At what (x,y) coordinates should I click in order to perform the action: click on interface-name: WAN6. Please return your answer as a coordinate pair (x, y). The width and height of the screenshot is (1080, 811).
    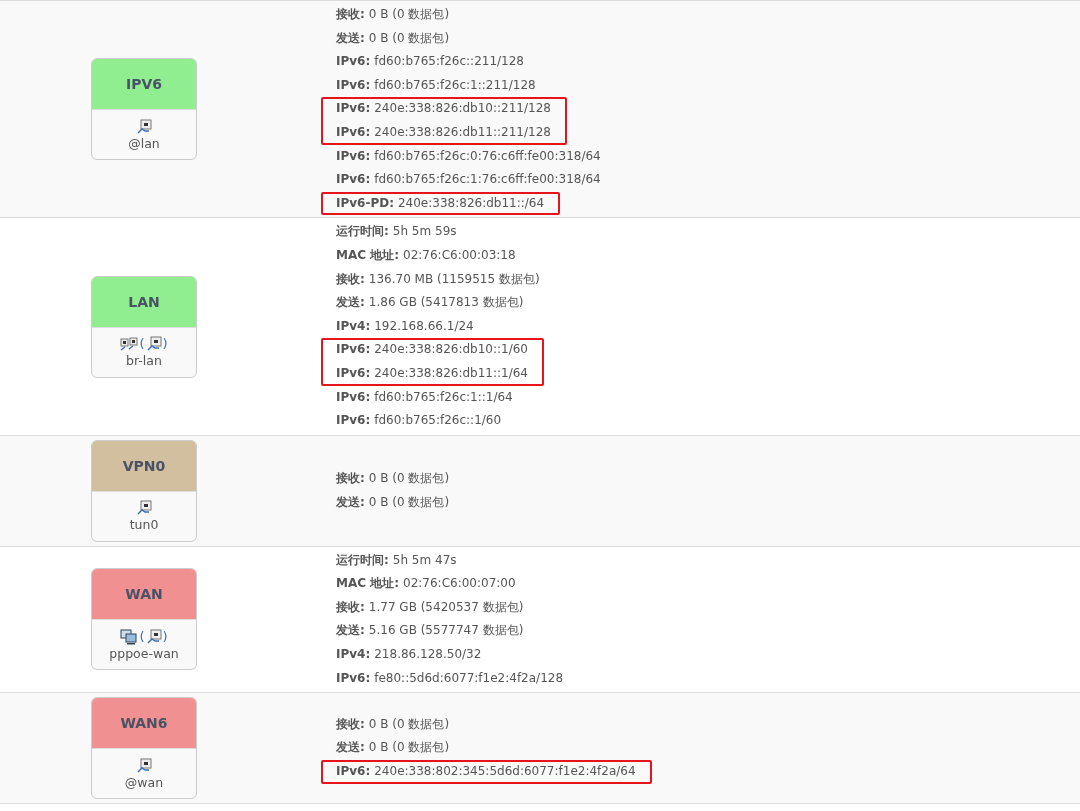
    Looking at the image, I should click on (144, 723).